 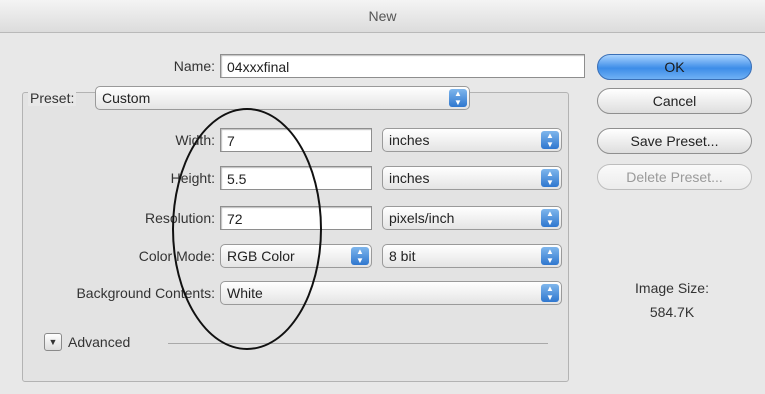 I want to click on name-field: 04xxxfinal, so click(x=402, y=66).